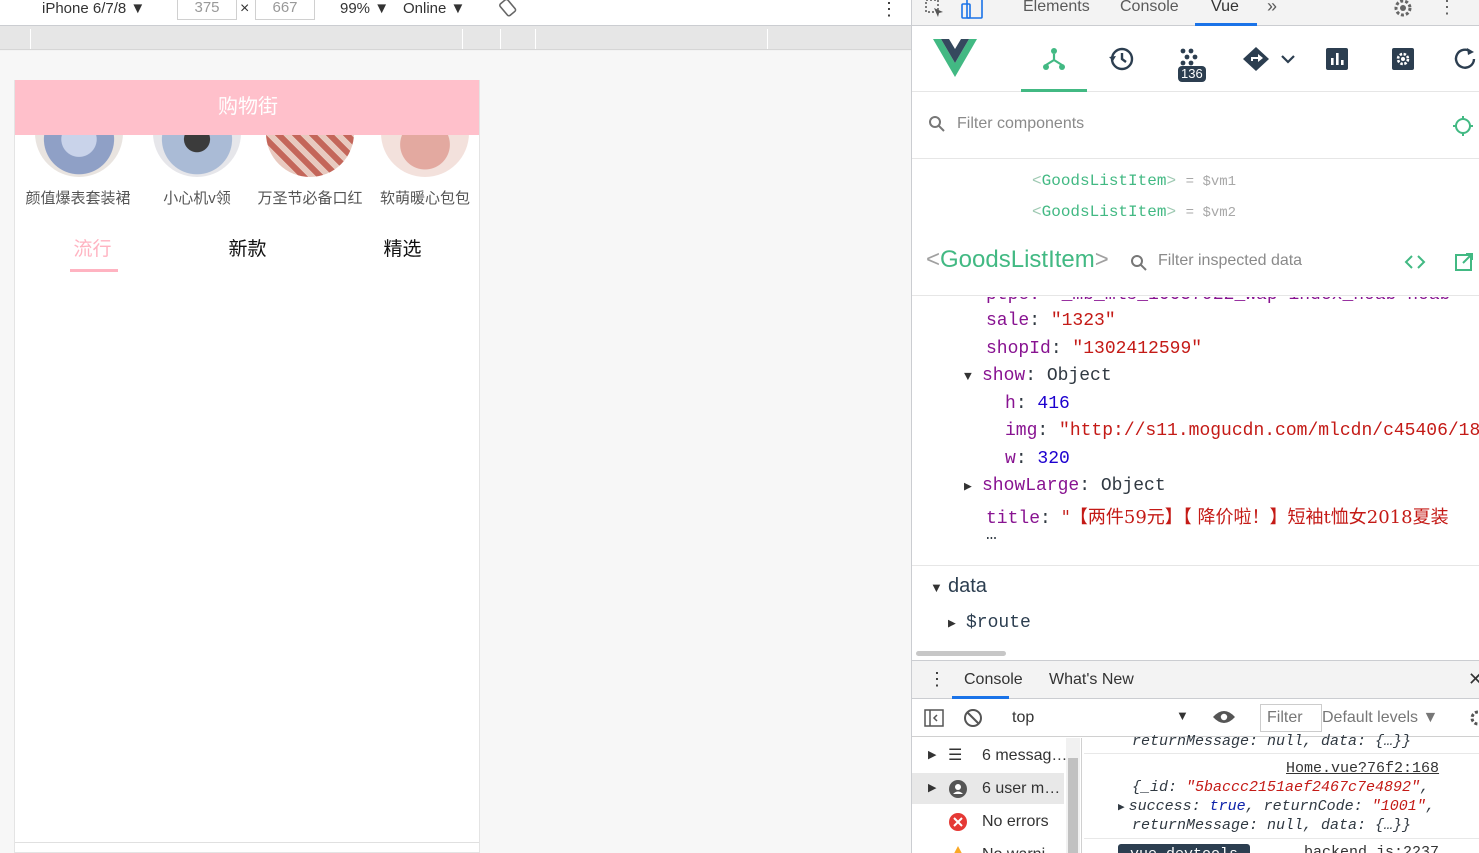 This screenshot has width=1479, height=853. What do you see at coordinates (1230, 261) in the screenshot?
I see `filter-inspected-input: Filter inspected data` at bounding box center [1230, 261].